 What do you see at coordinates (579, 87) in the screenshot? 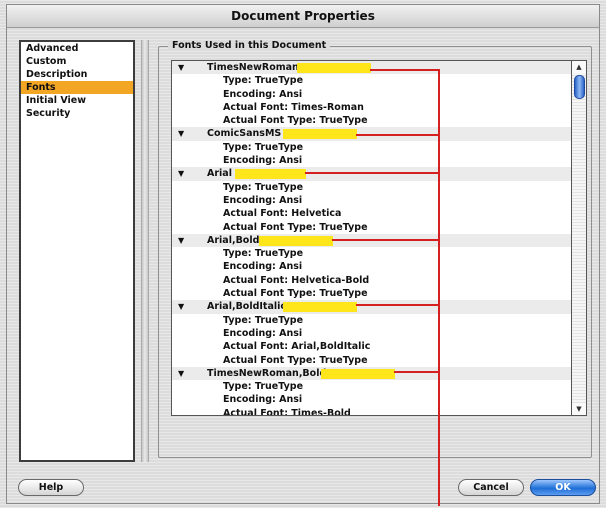
I see `scroll-thumb` at bounding box center [579, 87].